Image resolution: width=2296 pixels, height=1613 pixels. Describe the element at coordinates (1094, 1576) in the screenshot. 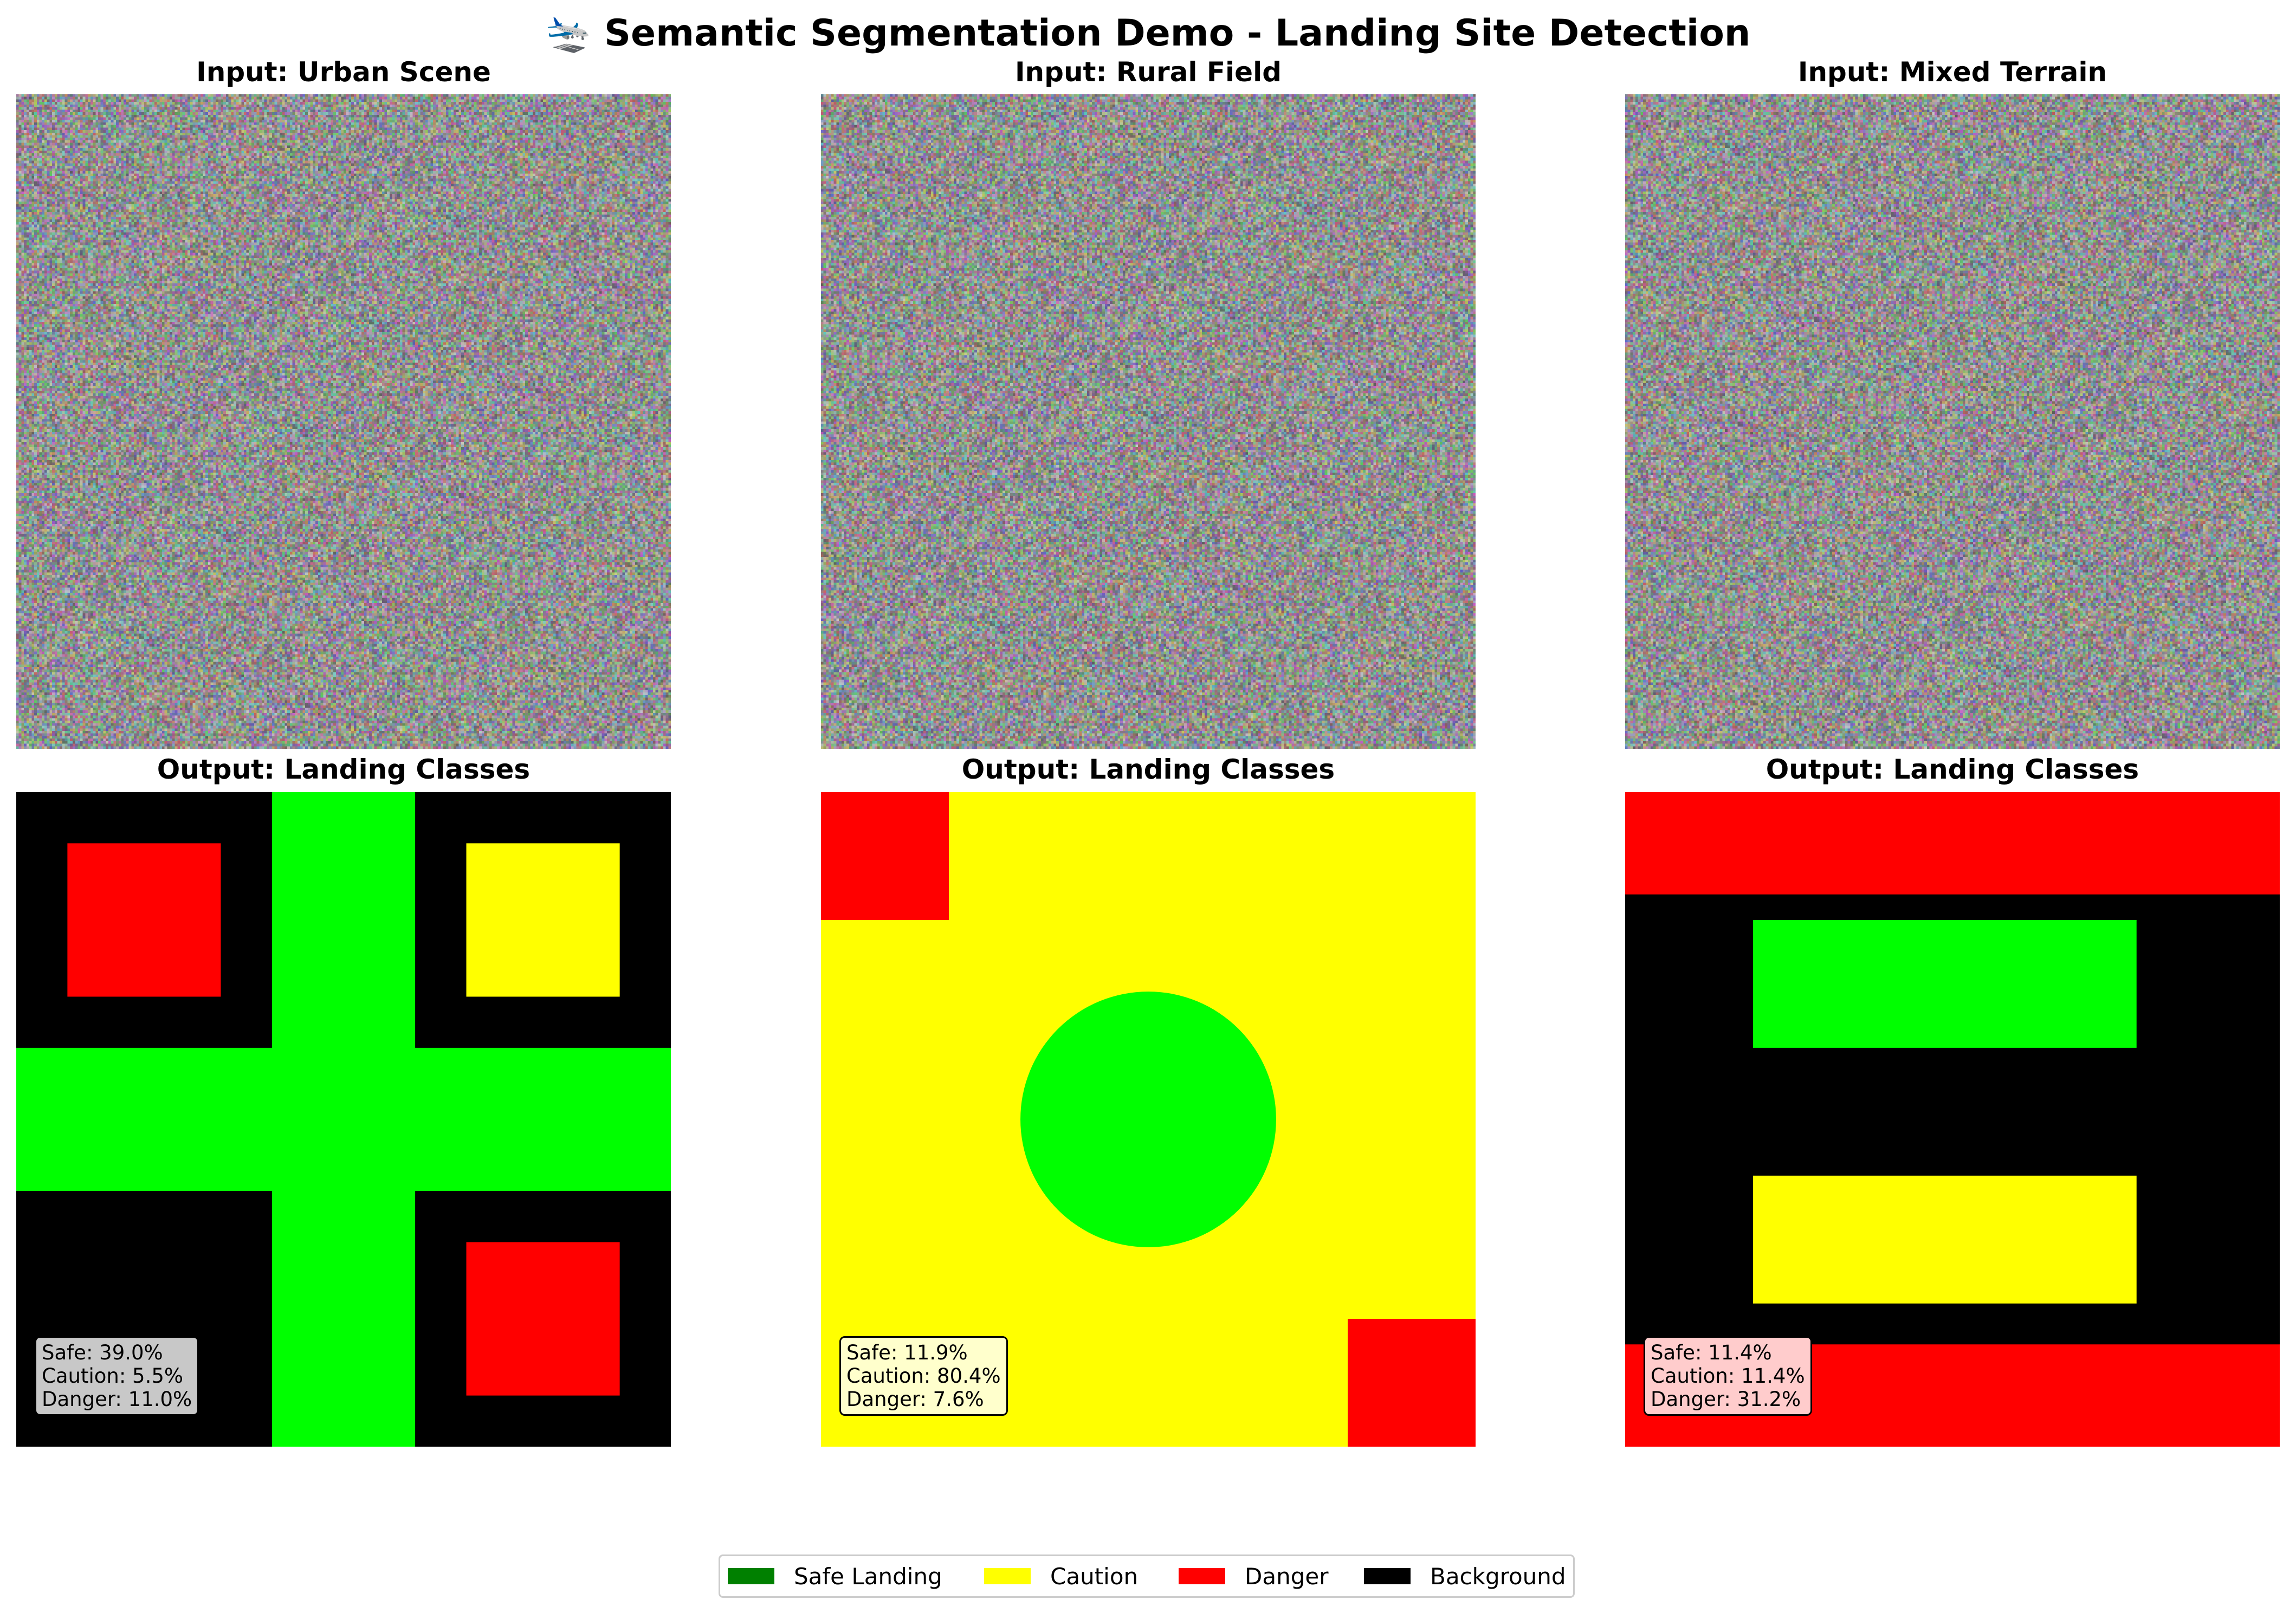

I see `legend-label-caution: Caution` at that location.